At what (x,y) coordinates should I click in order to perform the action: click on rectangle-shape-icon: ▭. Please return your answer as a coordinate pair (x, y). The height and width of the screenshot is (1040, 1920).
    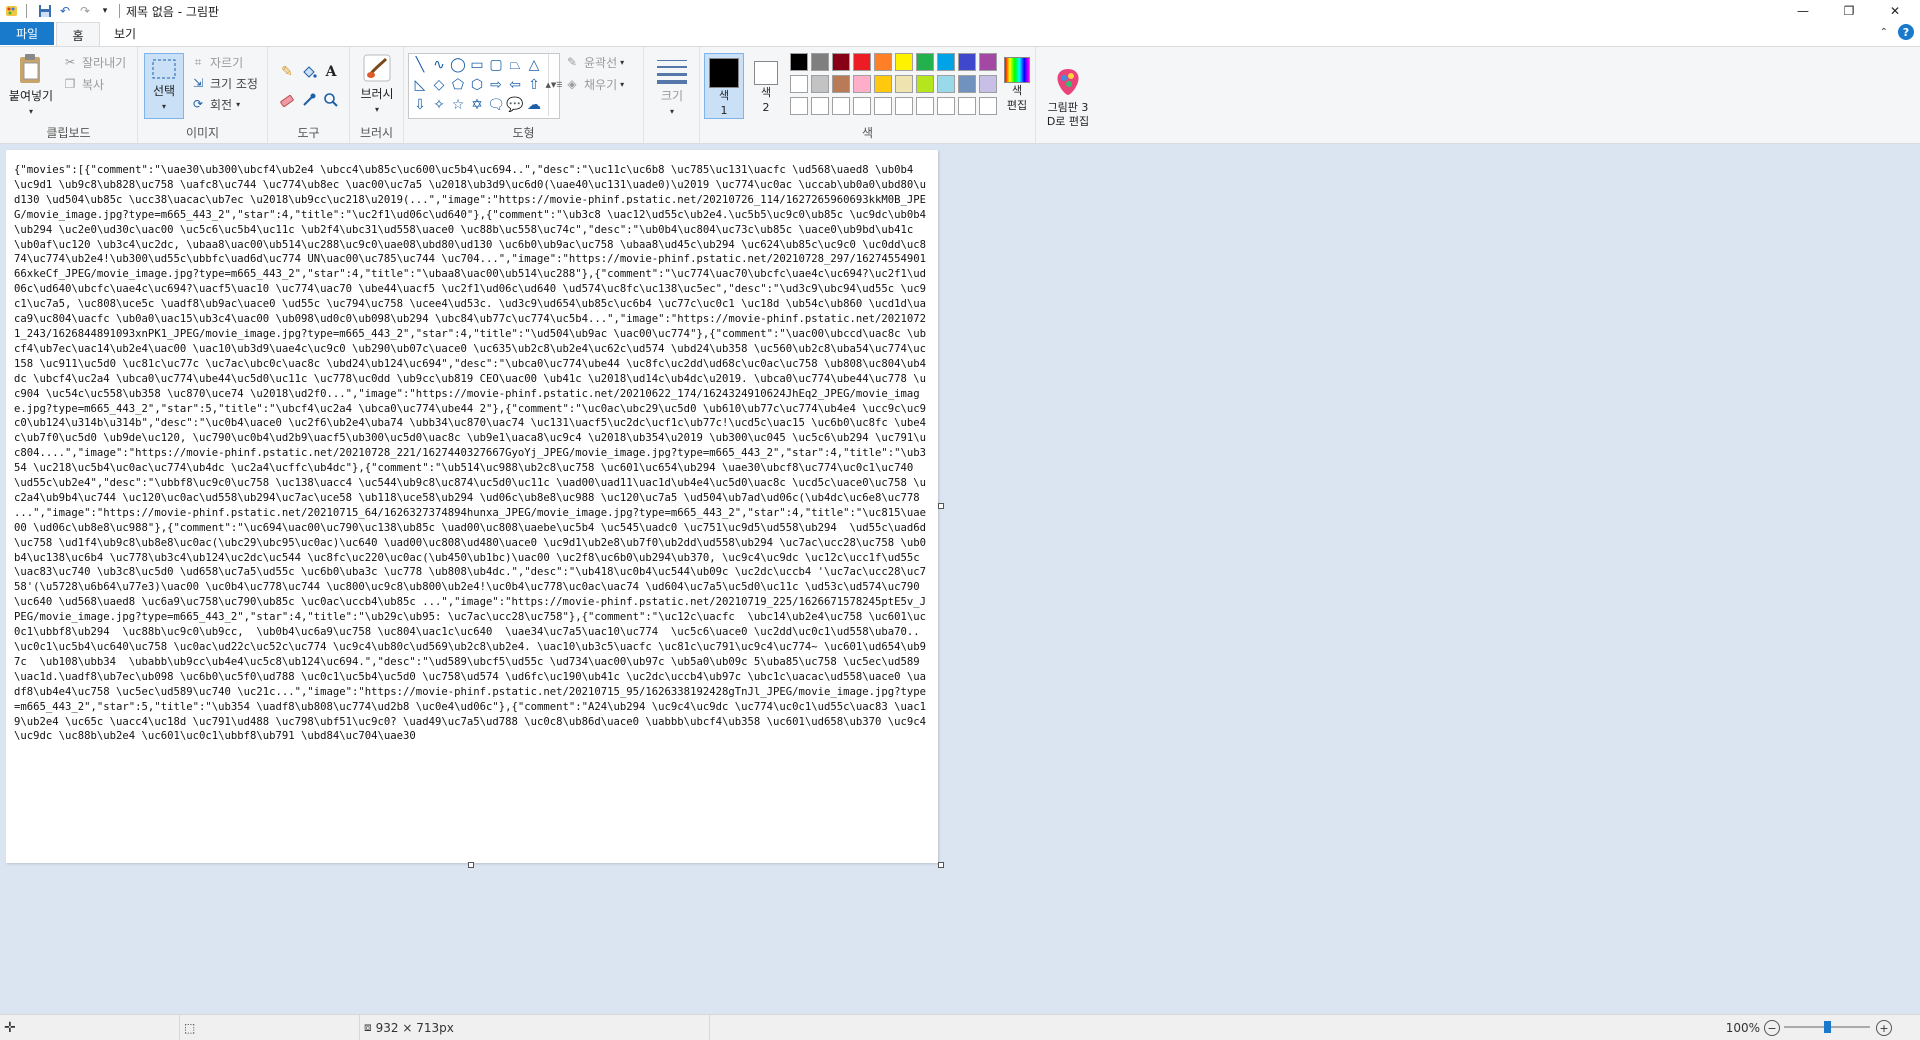
    Looking at the image, I should click on (477, 65).